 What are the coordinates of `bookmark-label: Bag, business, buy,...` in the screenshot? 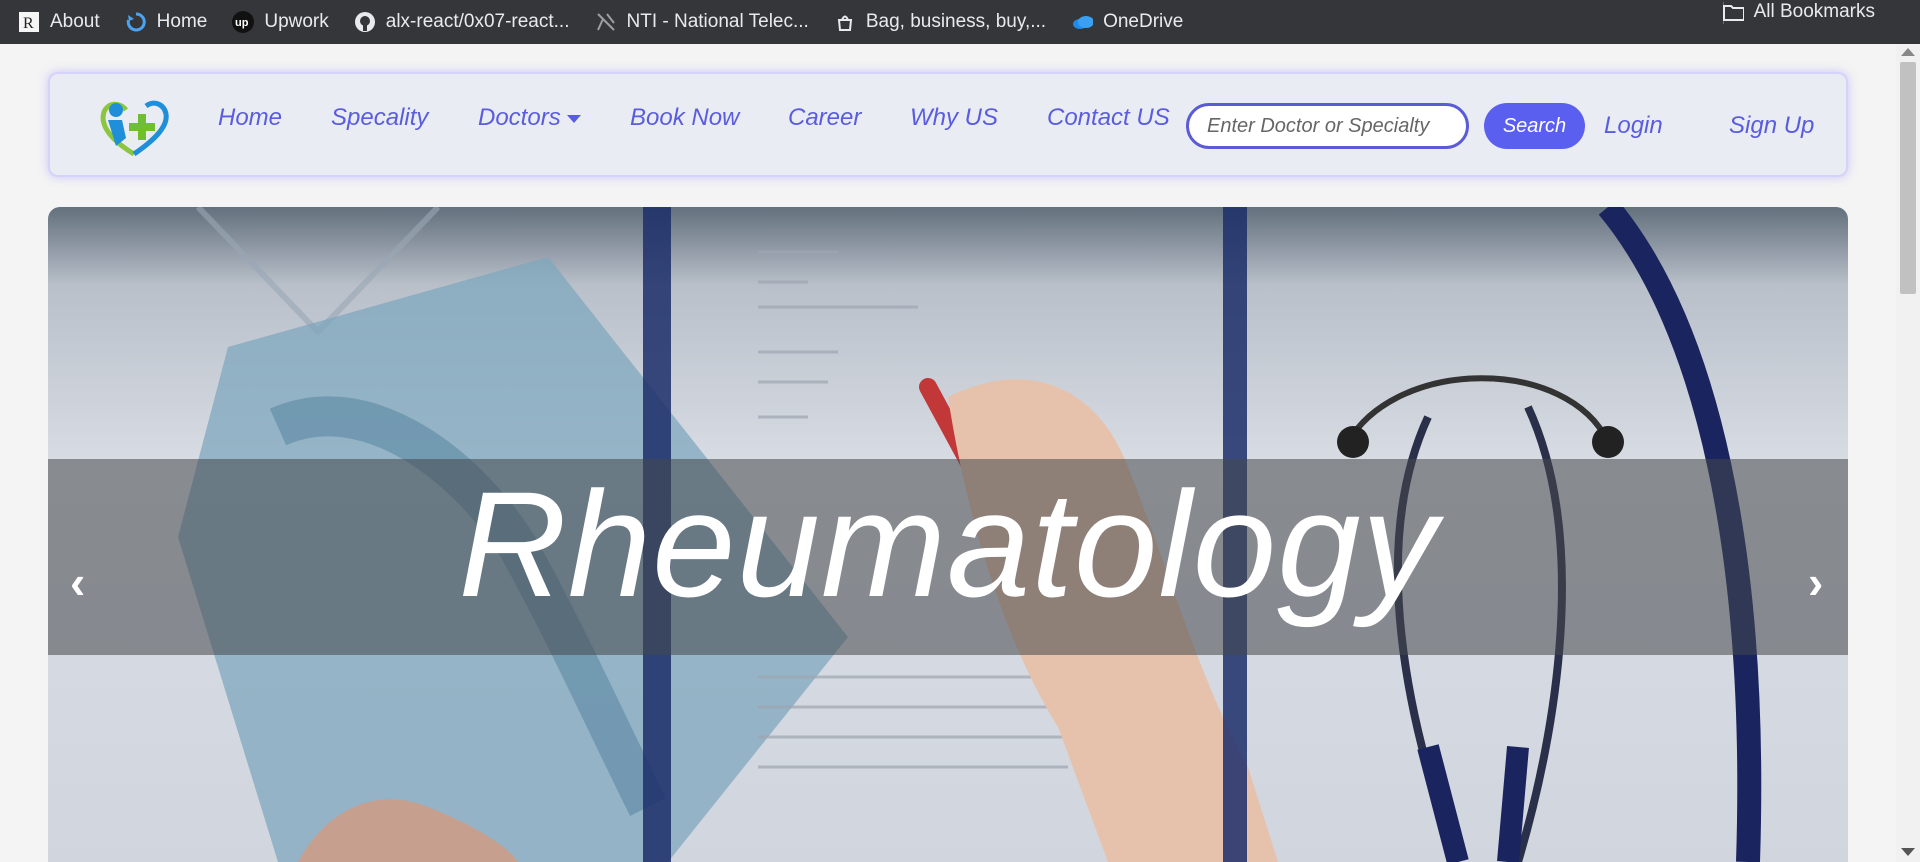 It's located at (956, 21).